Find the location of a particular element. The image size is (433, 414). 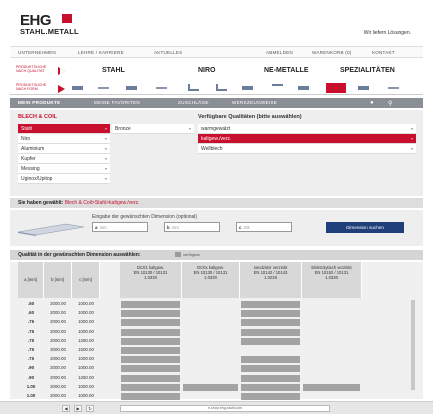

plate-icon is located at coordinates (393, 88).